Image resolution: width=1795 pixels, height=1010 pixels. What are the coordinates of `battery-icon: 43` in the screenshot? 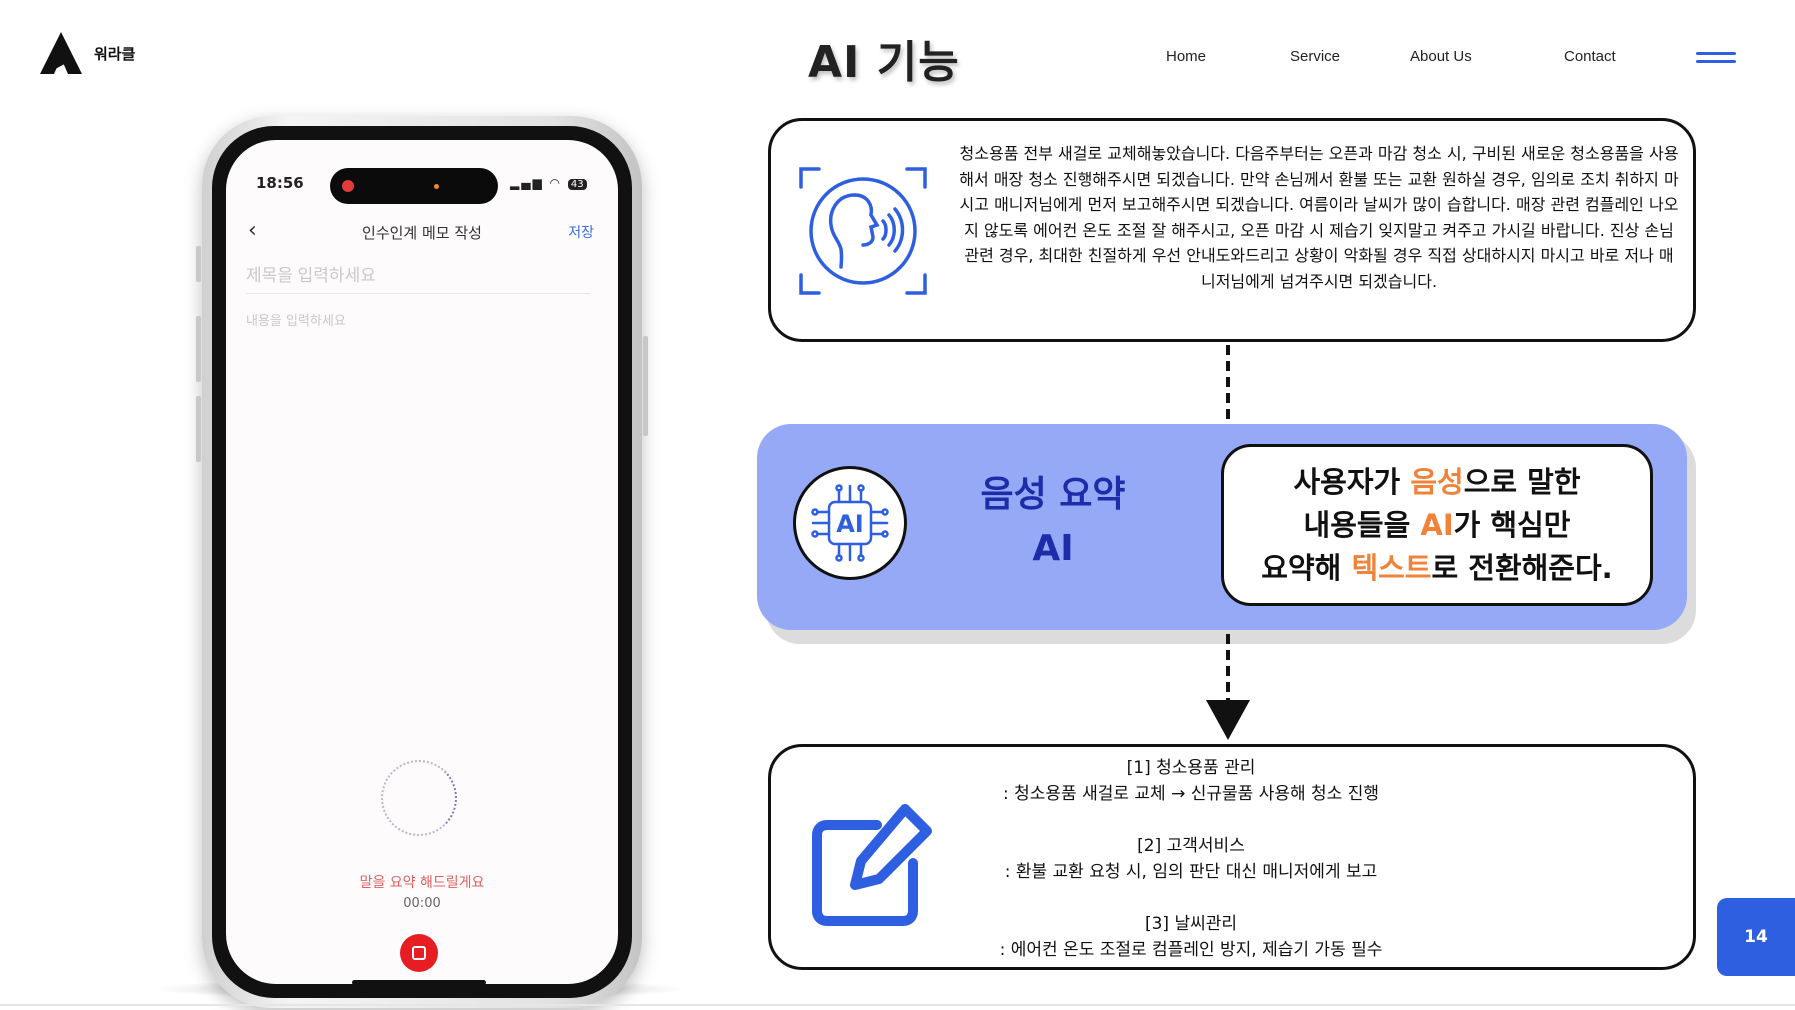 It's located at (577, 184).